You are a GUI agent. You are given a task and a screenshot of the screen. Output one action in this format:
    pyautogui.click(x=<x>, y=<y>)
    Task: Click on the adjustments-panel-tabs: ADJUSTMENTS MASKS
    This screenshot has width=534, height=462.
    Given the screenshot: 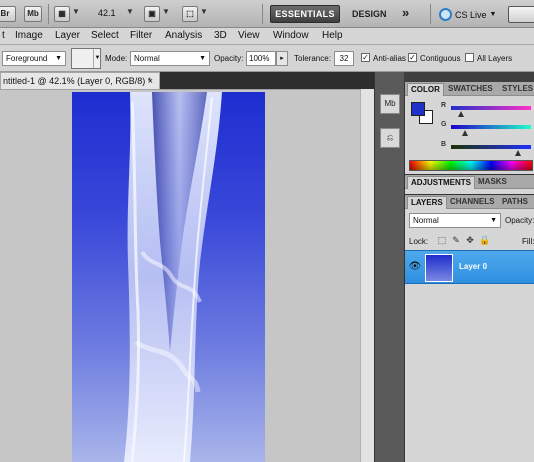 What is the action you would take?
    pyautogui.click(x=469, y=182)
    